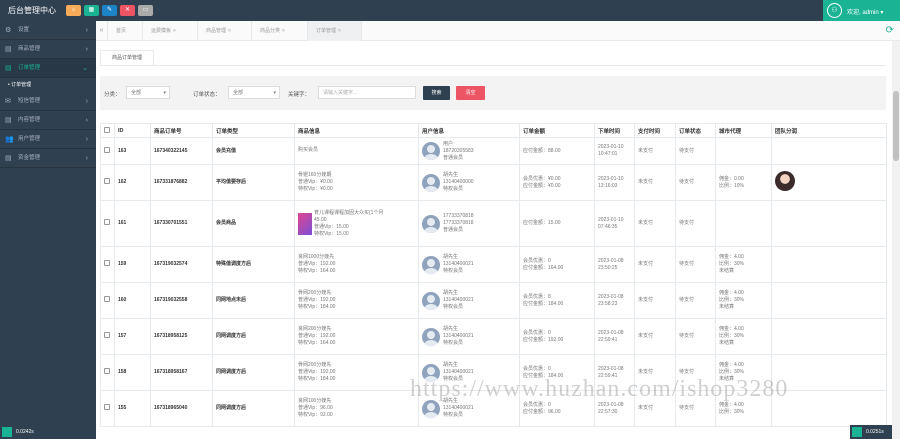 This screenshot has width=900, height=439. Describe the element at coordinates (458, 264) in the screenshot. I see `user-lines: 胡先生 13140400021 特权会员` at that location.